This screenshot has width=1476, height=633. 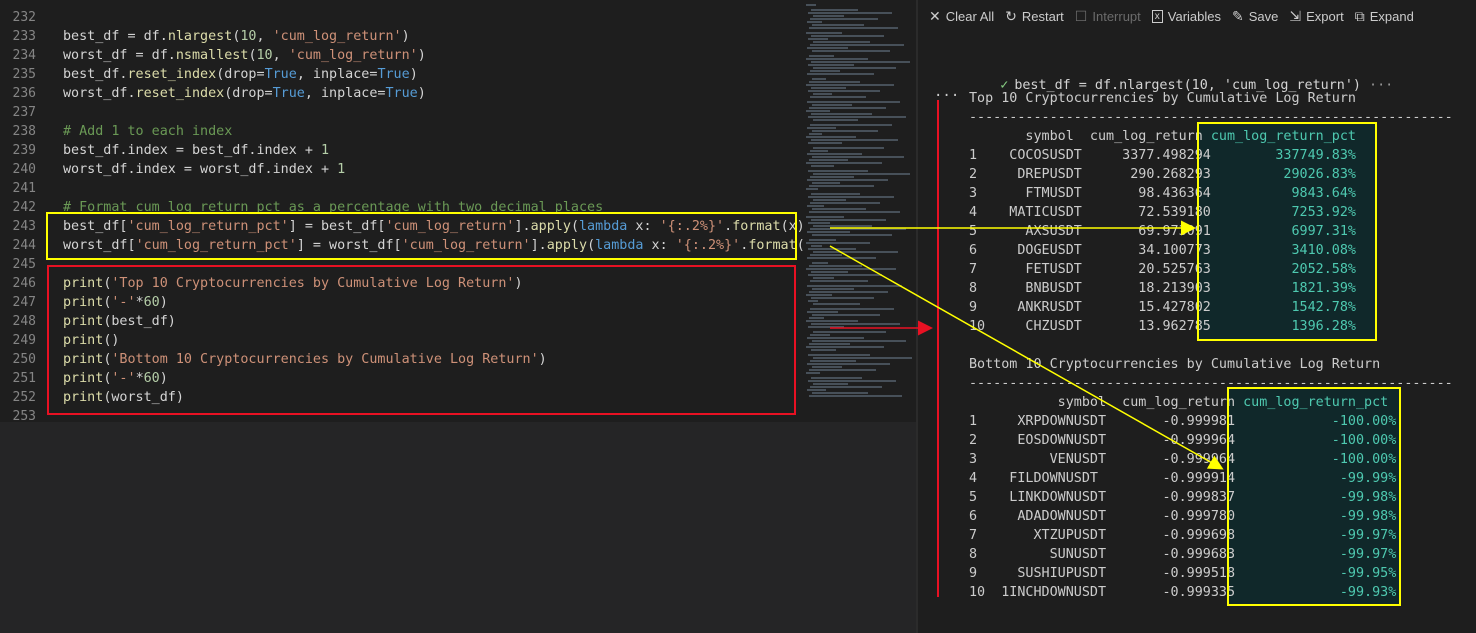 What do you see at coordinates (1359, 15) in the screenshot?
I see `expand-icon: ⧉` at bounding box center [1359, 15].